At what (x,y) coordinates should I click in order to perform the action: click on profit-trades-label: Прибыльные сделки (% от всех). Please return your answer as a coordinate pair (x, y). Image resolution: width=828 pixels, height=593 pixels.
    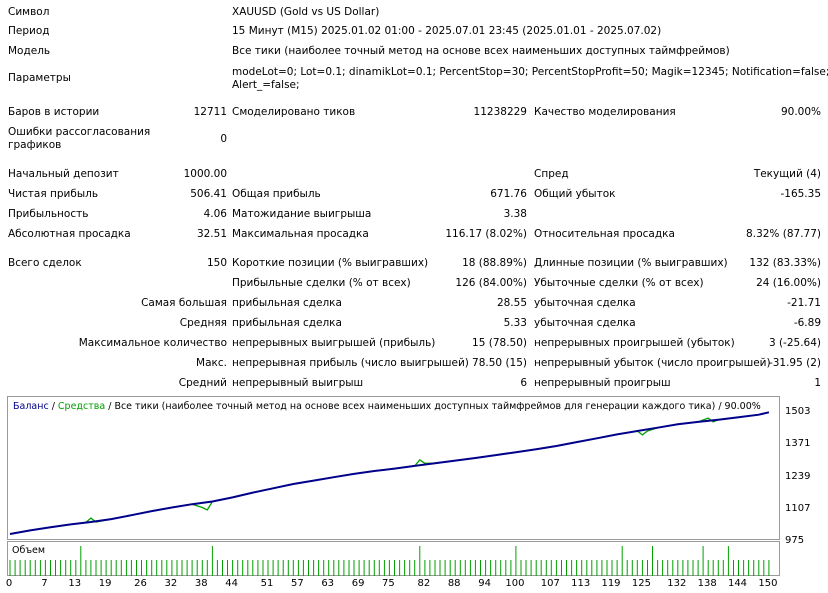
    Looking at the image, I should click on (321, 283).